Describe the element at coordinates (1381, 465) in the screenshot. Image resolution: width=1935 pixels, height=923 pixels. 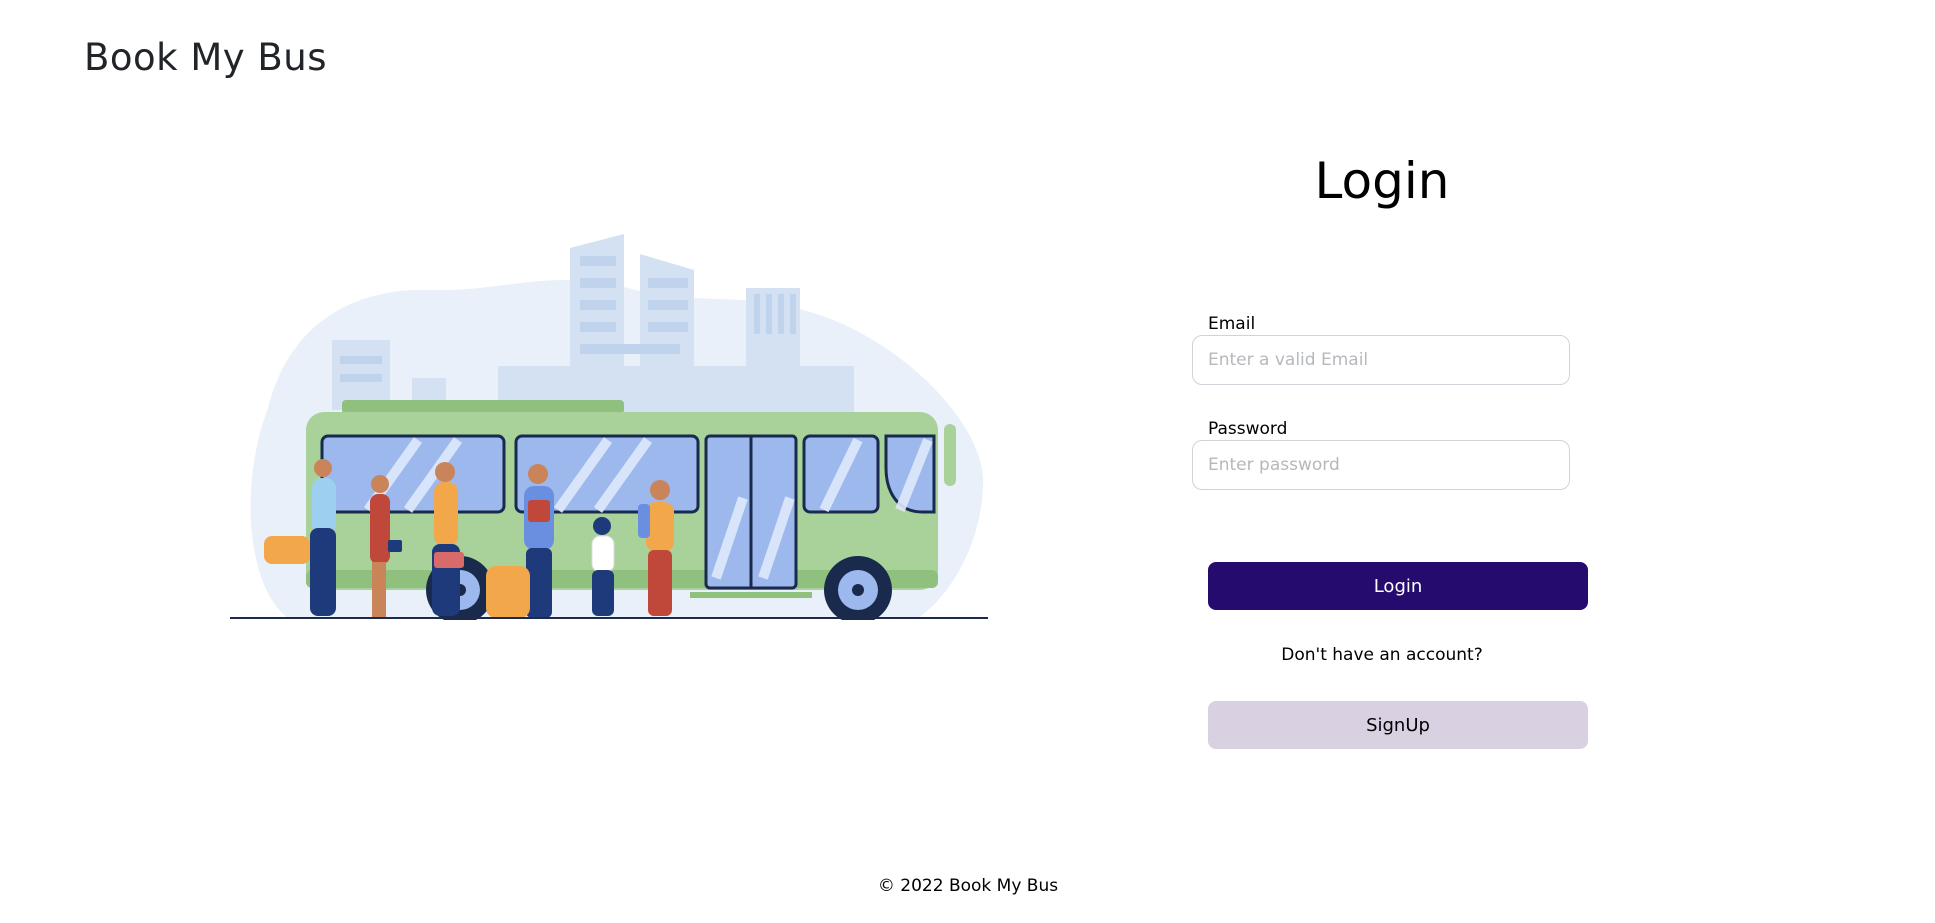
I see `password-field` at that location.